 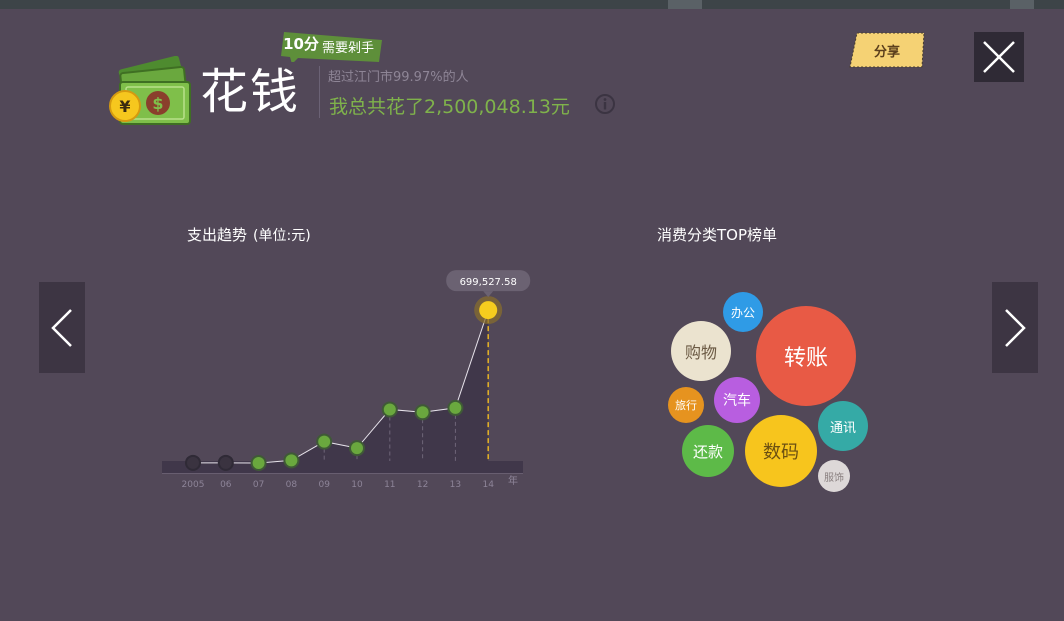 I want to click on page-title: 花钱, so click(x=250, y=92).